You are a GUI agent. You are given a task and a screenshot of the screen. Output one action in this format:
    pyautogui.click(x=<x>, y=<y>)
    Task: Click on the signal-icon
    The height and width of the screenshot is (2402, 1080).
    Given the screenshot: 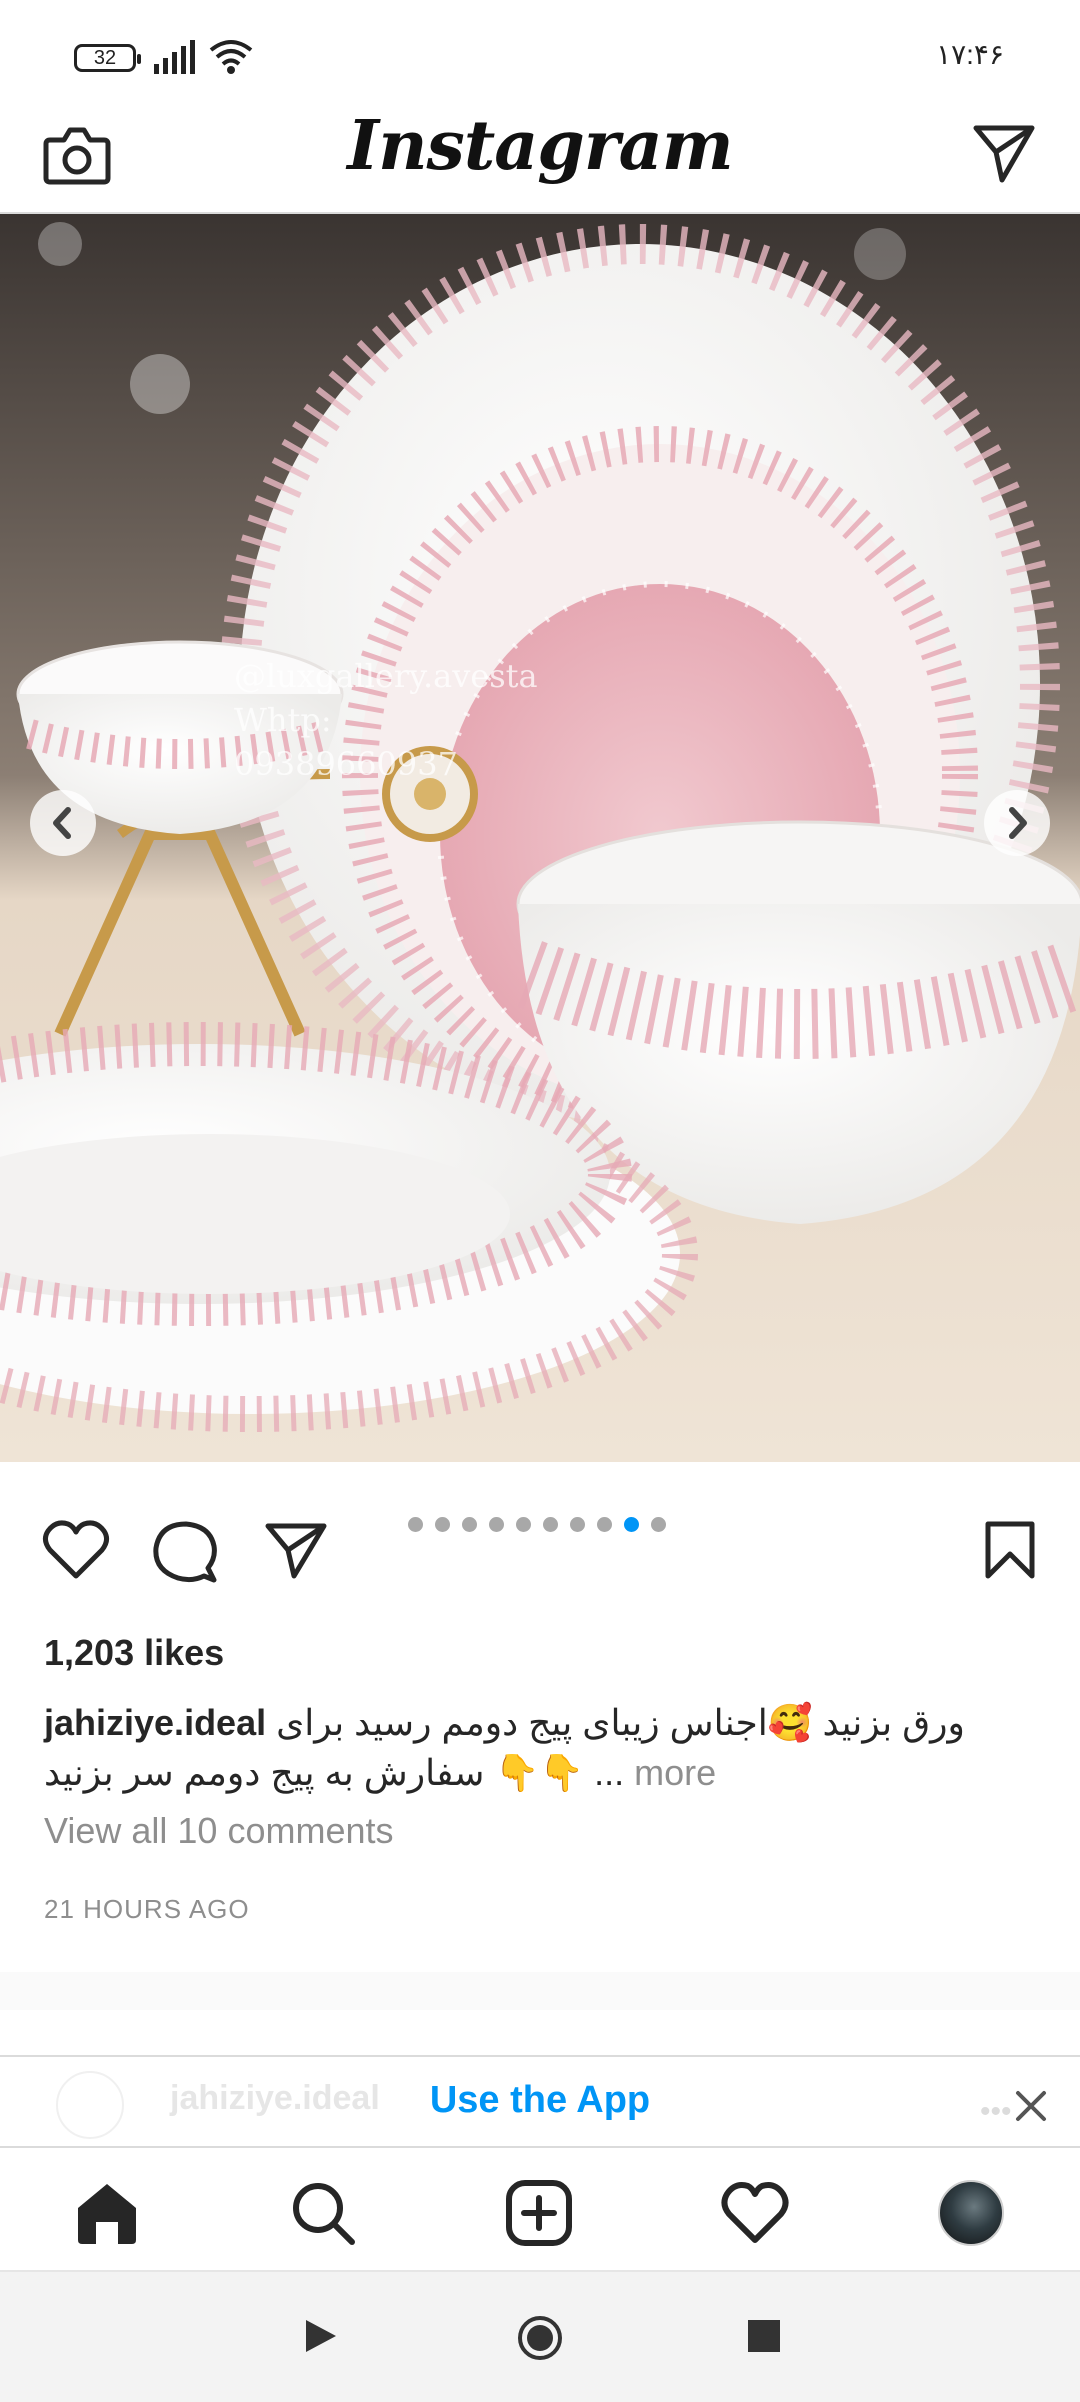 What is the action you would take?
    pyautogui.click(x=174, y=57)
    